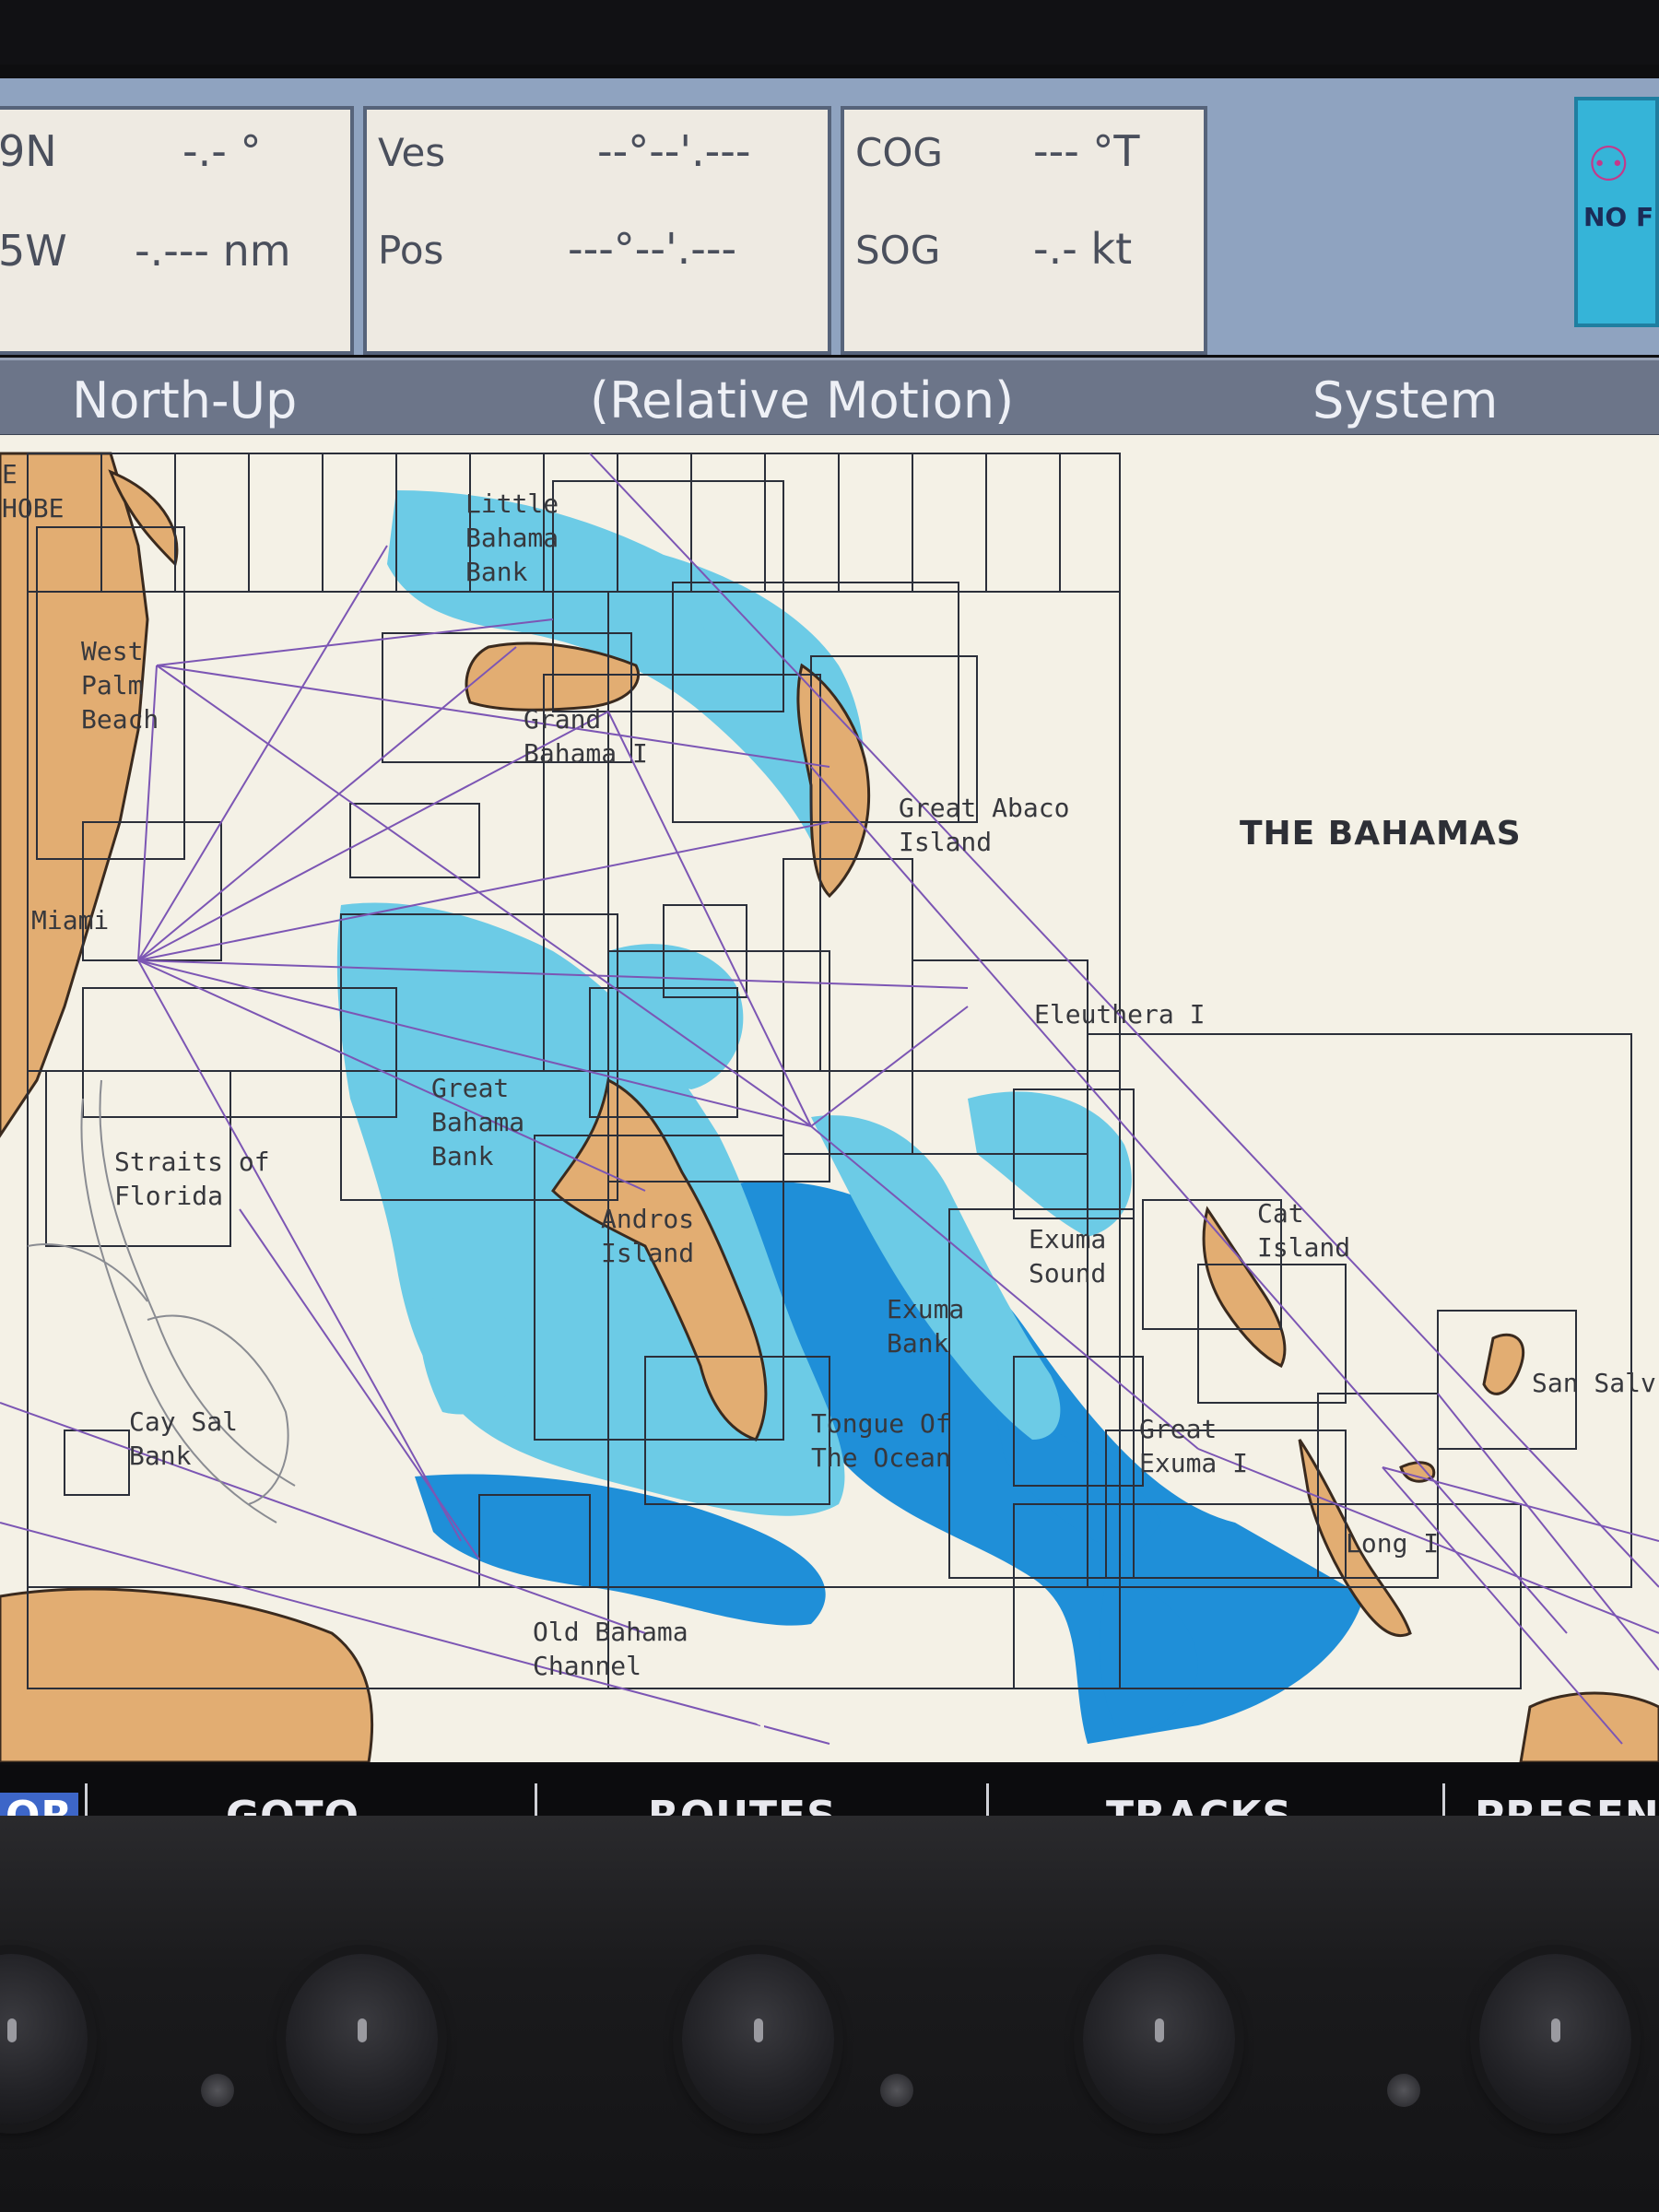 The height and width of the screenshot is (2212, 1659). I want to click on label-grand-bahama: Grand Bahama I, so click(586, 736).